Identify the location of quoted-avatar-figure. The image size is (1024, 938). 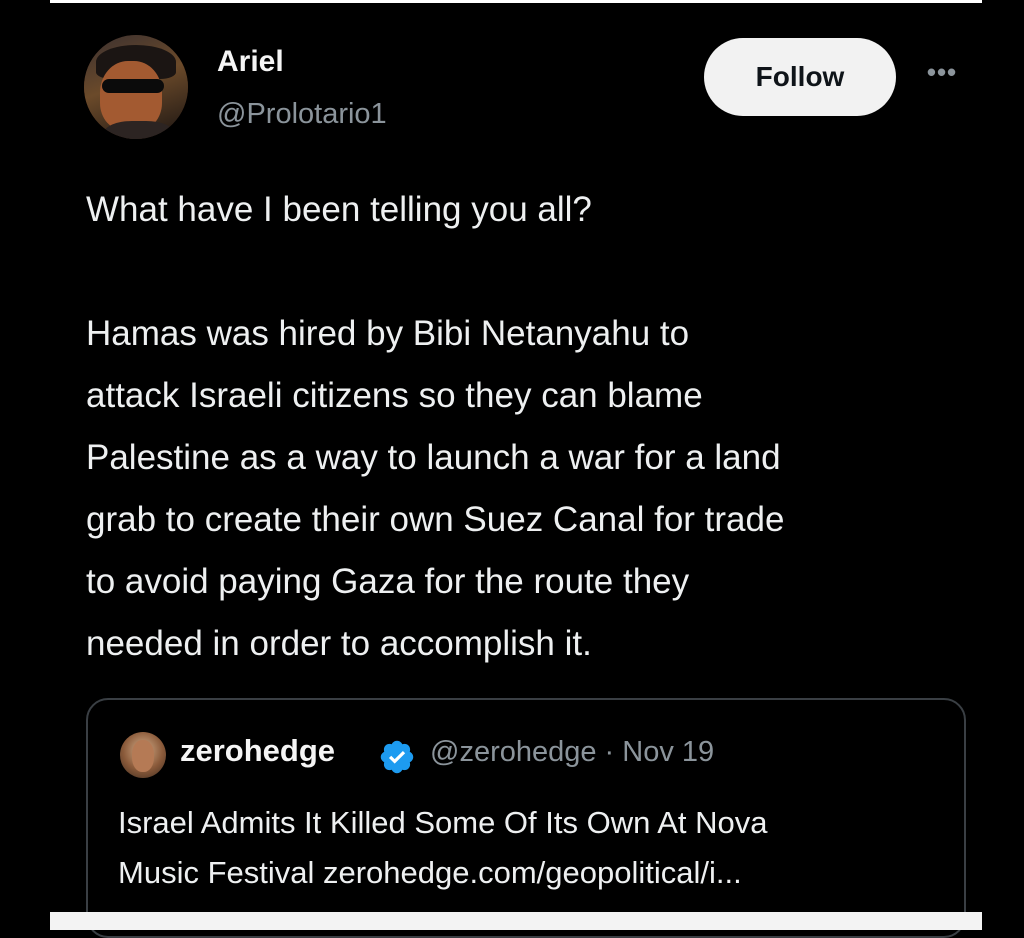
(143, 756).